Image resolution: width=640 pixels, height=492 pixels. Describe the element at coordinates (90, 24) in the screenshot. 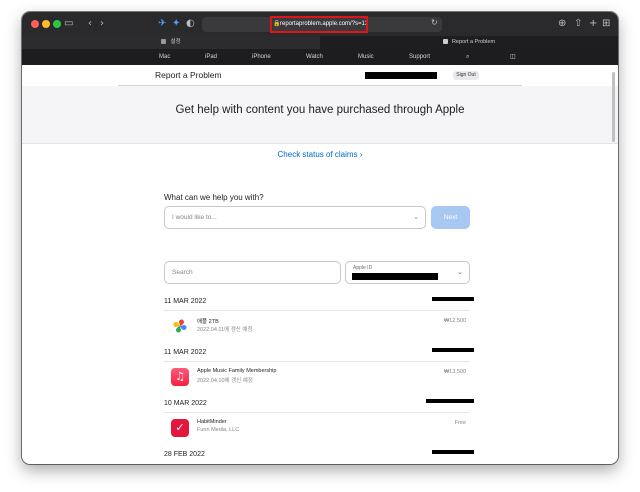

I see `back-icon: ‹` at that location.